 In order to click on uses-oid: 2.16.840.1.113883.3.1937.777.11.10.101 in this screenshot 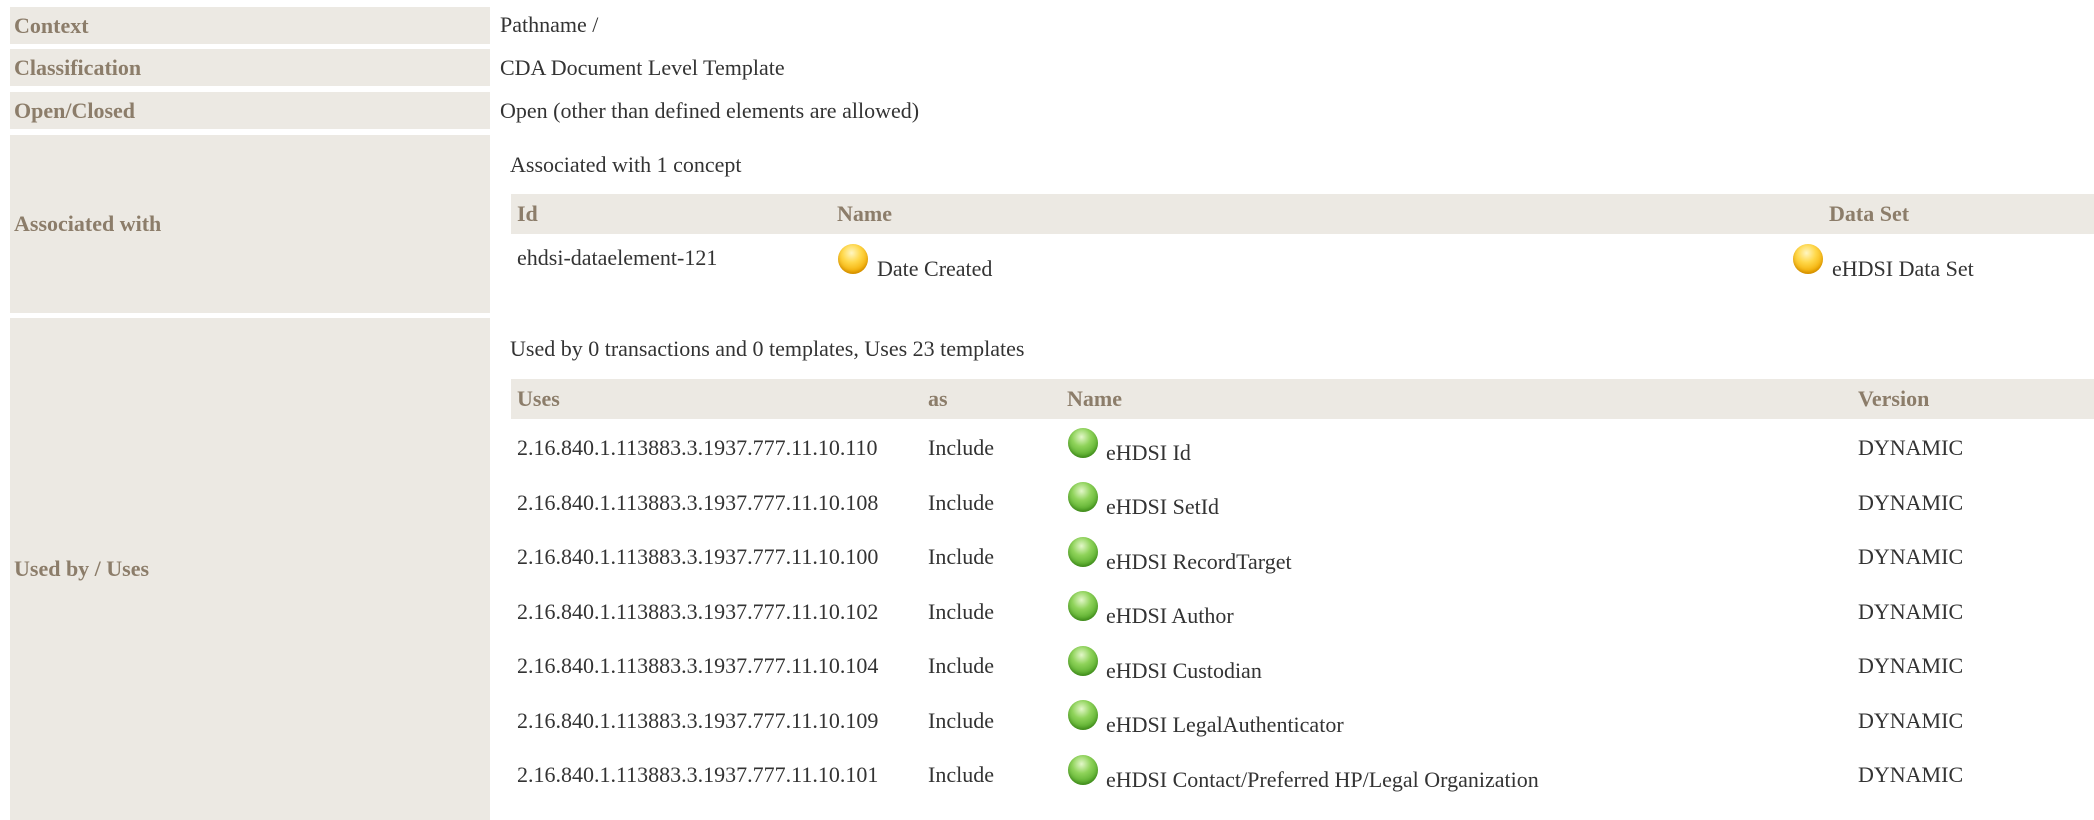, I will do `click(697, 775)`.